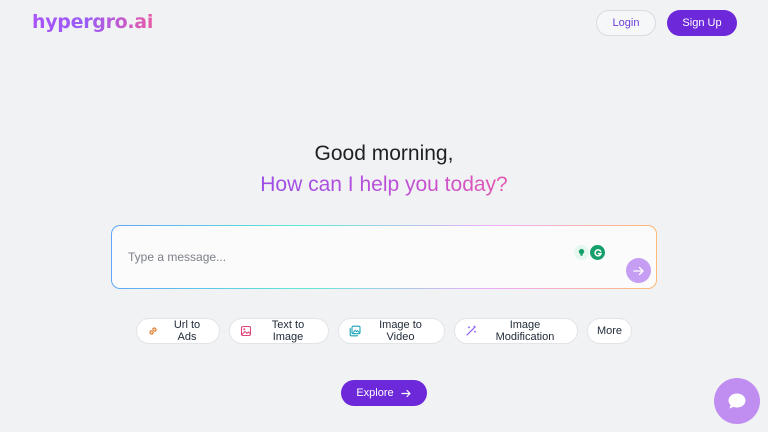  What do you see at coordinates (92, 22) in the screenshot?
I see `logo: hypergro.ai` at bounding box center [92, 22].